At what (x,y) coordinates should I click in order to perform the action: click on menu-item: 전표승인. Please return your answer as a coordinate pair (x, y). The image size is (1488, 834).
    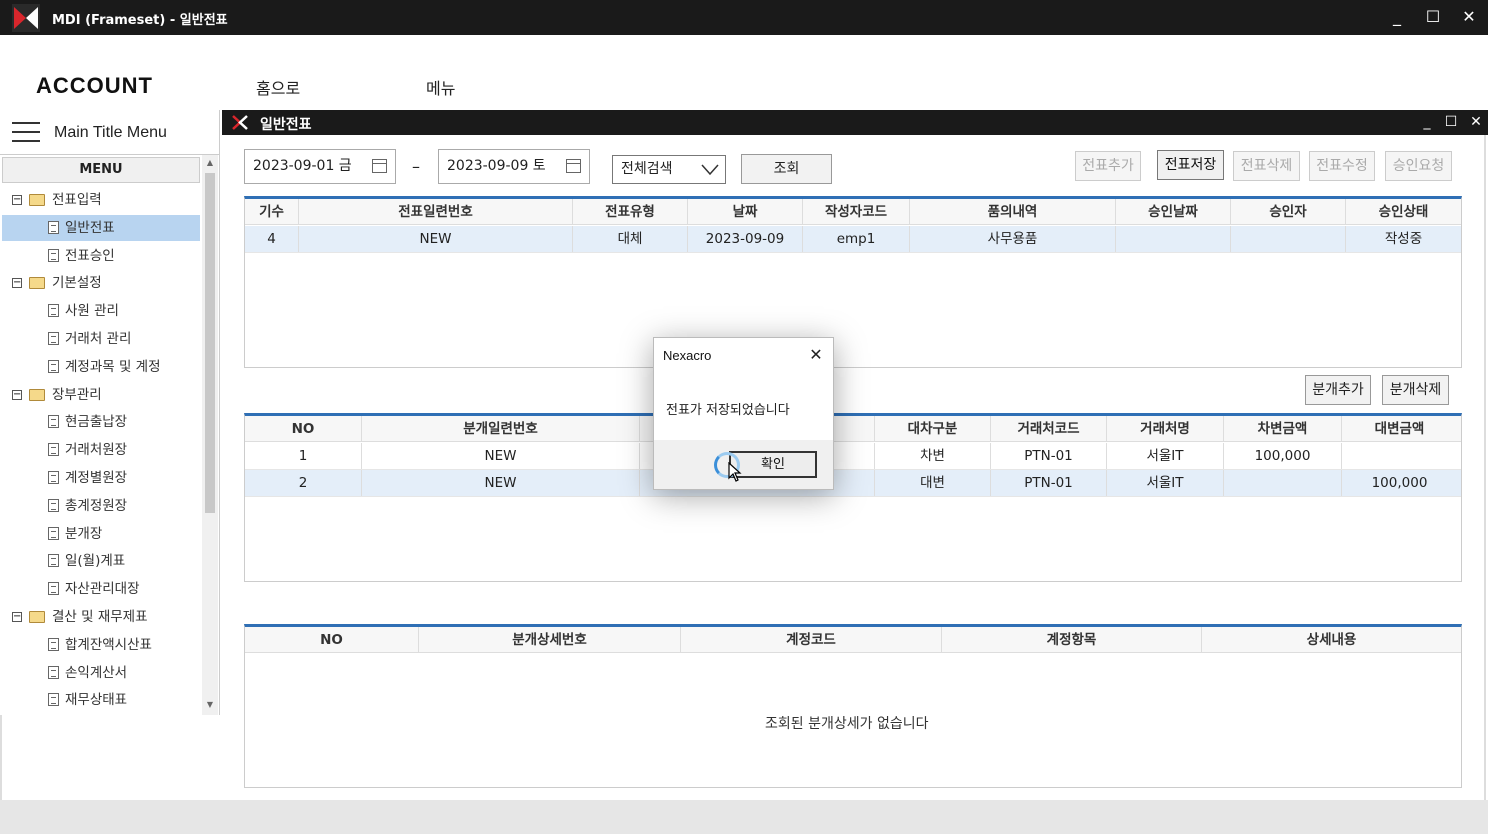
    Looking at the image, I should click on (101, 256).